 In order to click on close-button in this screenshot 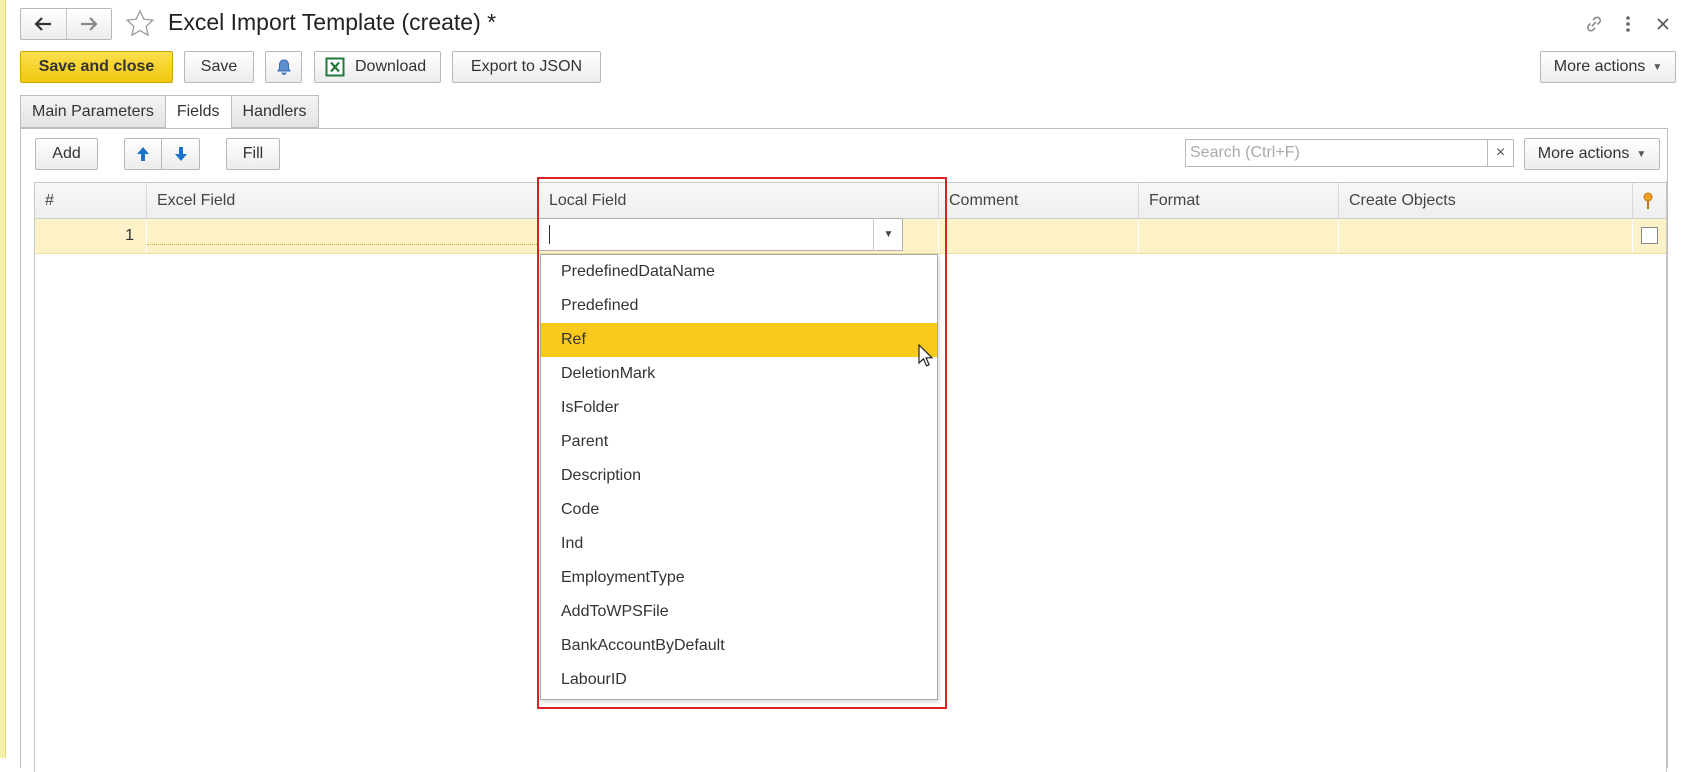, I will do `click(1663, 24)`.